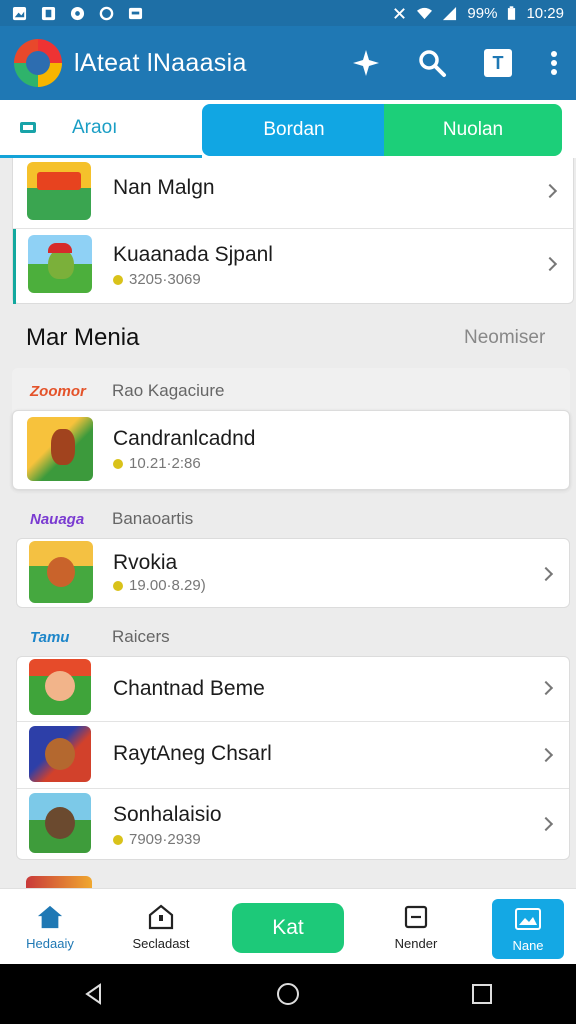 This screenshot has width=576, height=1024. What do you see at coordinates (161, 917) in the screenshot?
I see `house-outline-icon` at bounding box center [161, 917].